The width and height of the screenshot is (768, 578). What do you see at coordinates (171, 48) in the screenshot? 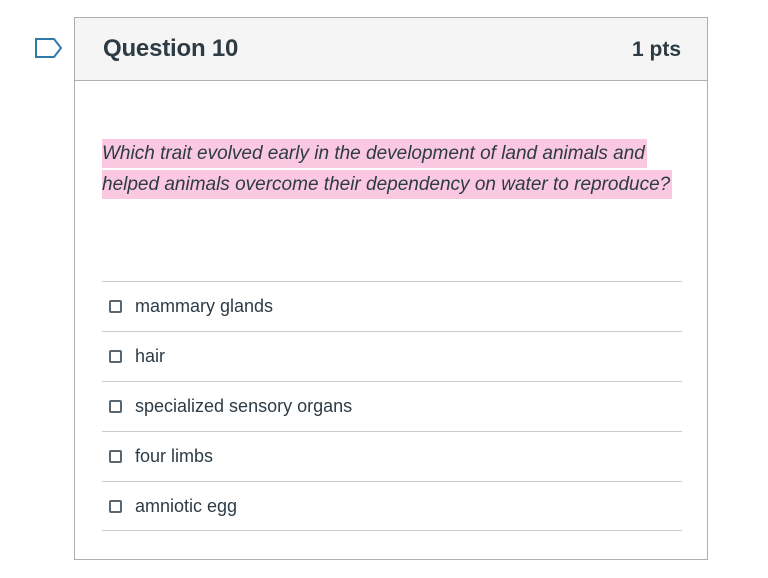
I see `question-title: Question 10` at bounding box center [171, 48].